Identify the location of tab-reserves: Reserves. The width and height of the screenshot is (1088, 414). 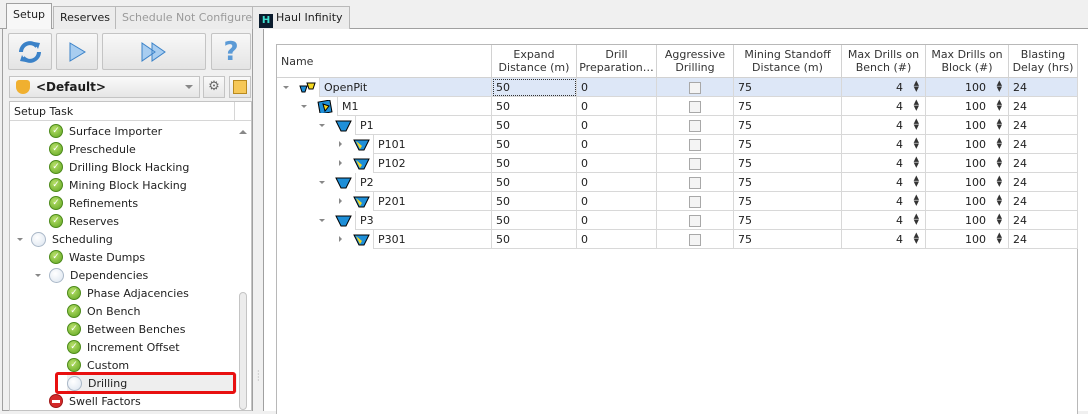
(85, 17).